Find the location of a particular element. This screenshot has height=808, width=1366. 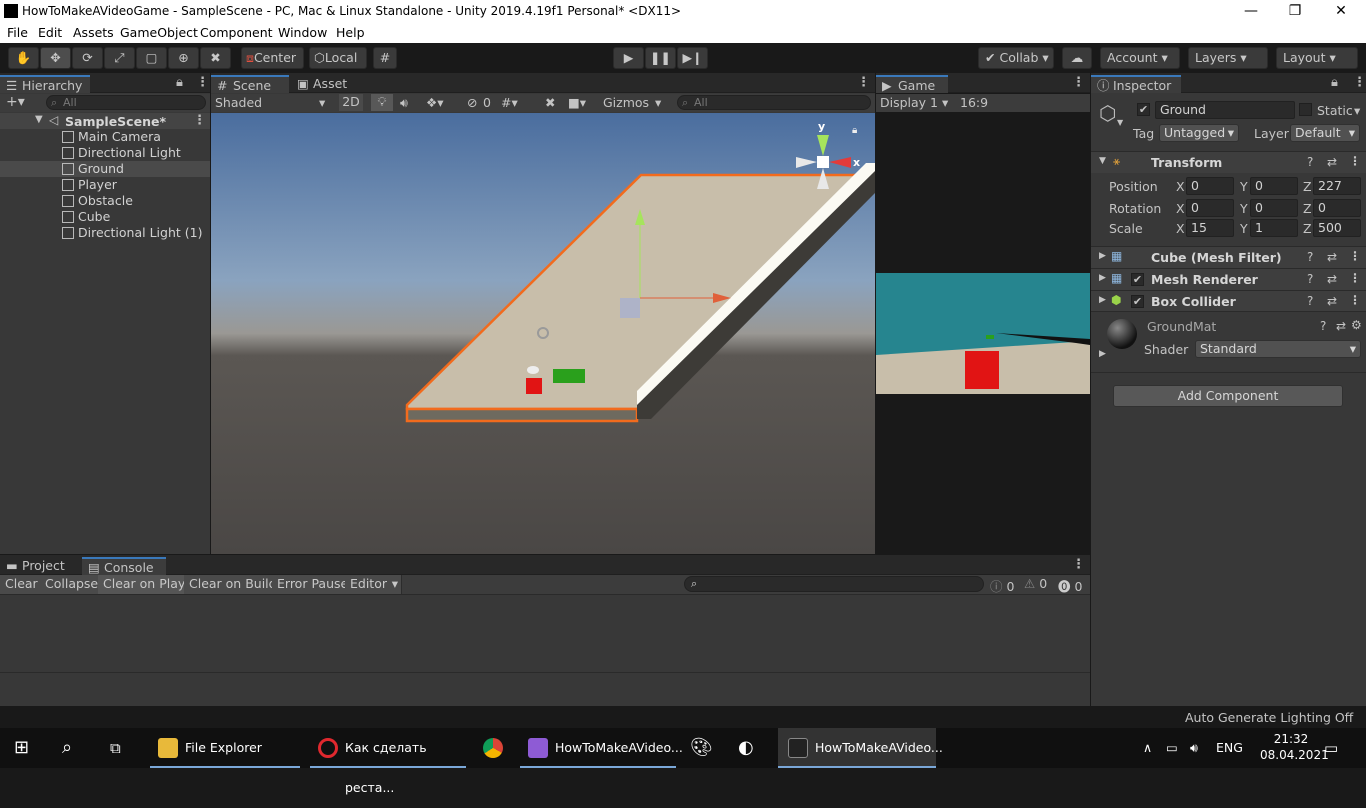

scale-z-field: 500 is located at coordinates (1337, 228).